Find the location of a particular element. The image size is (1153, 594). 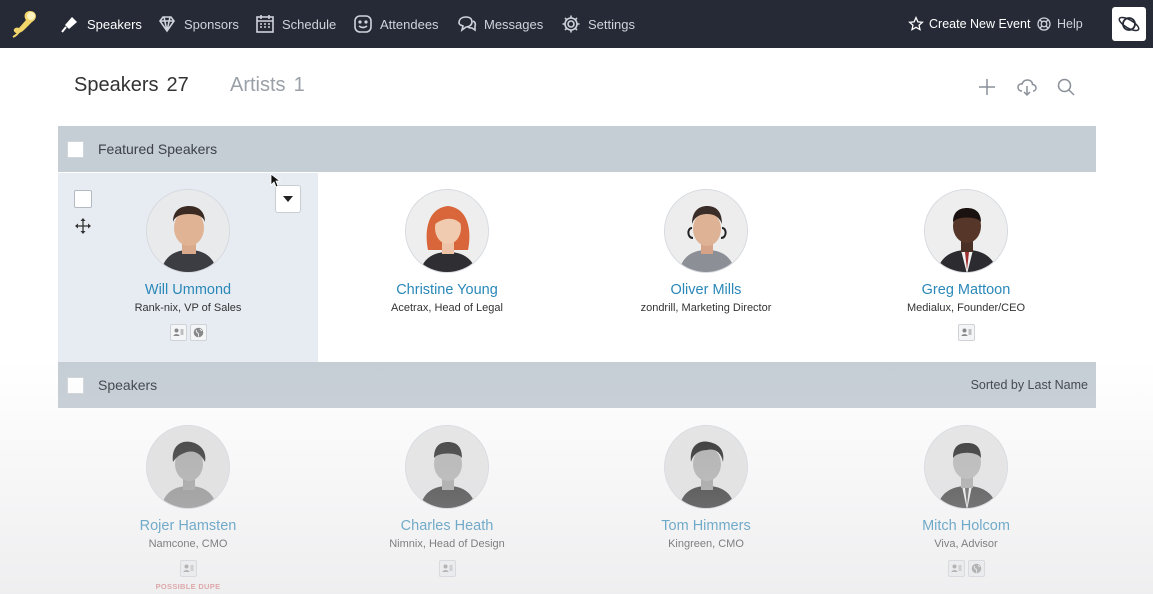

speakers-header: Speakers Sorted by Last Name is located at coordinates (577, 385).